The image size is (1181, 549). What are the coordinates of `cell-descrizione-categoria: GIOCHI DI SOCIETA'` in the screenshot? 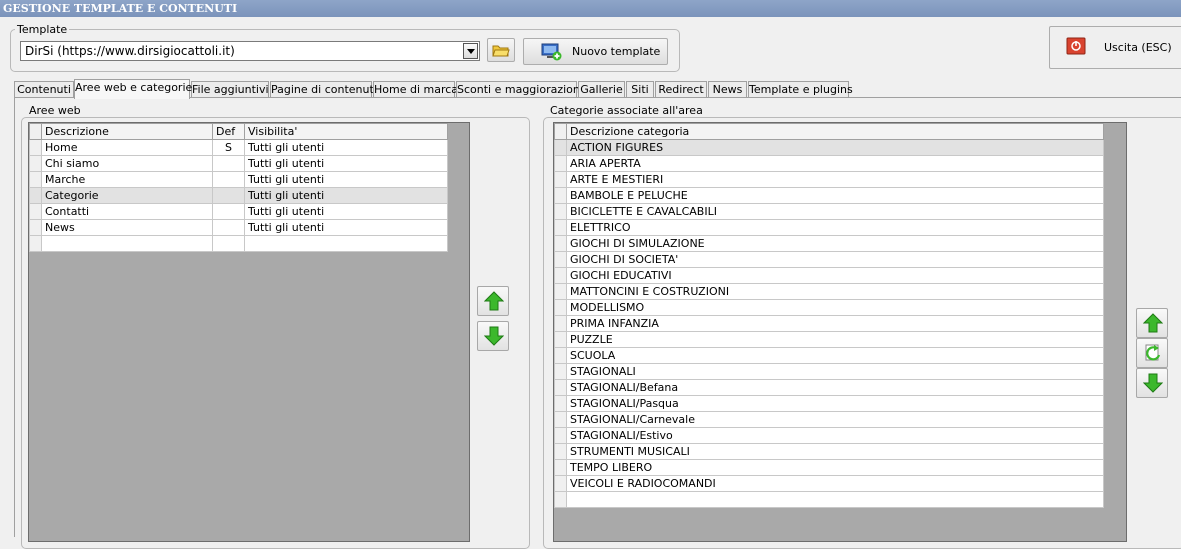 It's located at (835, 259).